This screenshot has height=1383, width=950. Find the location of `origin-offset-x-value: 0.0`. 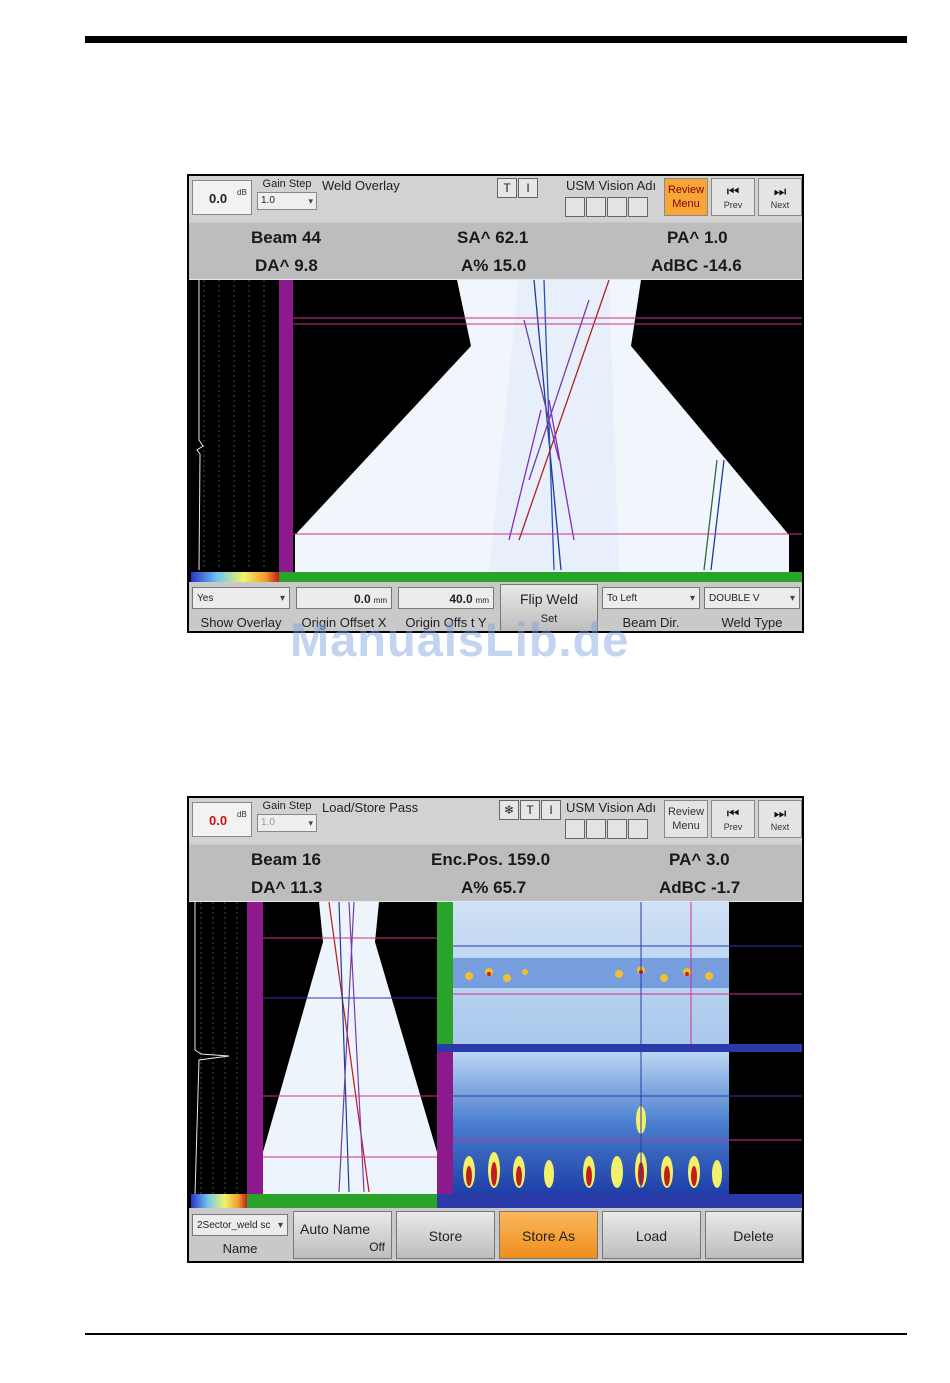

origin-offset-x-value: 0.0 is located at coordinates (362, 599).